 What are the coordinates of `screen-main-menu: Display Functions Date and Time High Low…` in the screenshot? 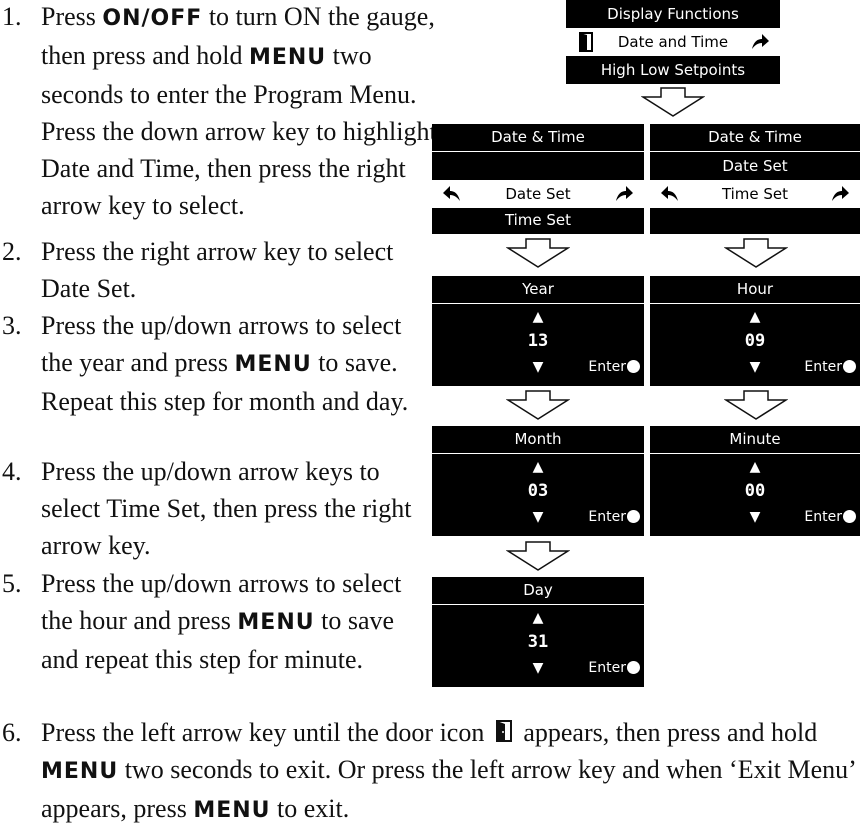 It's located at (673, 42).